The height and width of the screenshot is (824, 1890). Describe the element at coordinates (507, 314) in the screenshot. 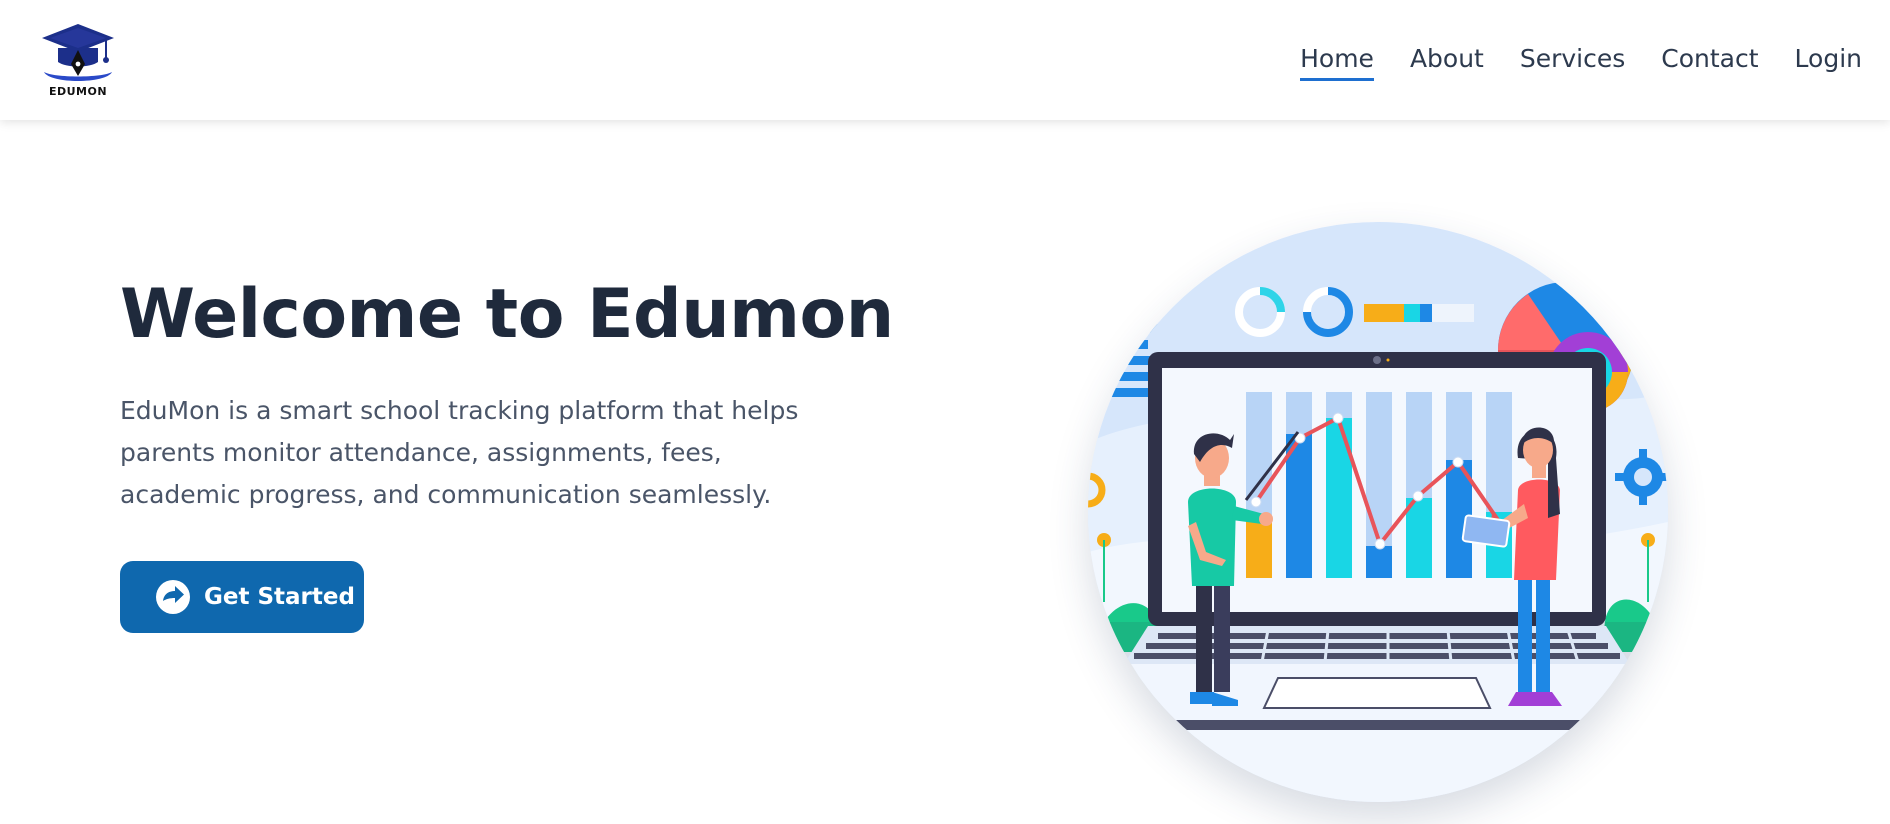

I see `hero-title: Welcome to Edumon` at that location.